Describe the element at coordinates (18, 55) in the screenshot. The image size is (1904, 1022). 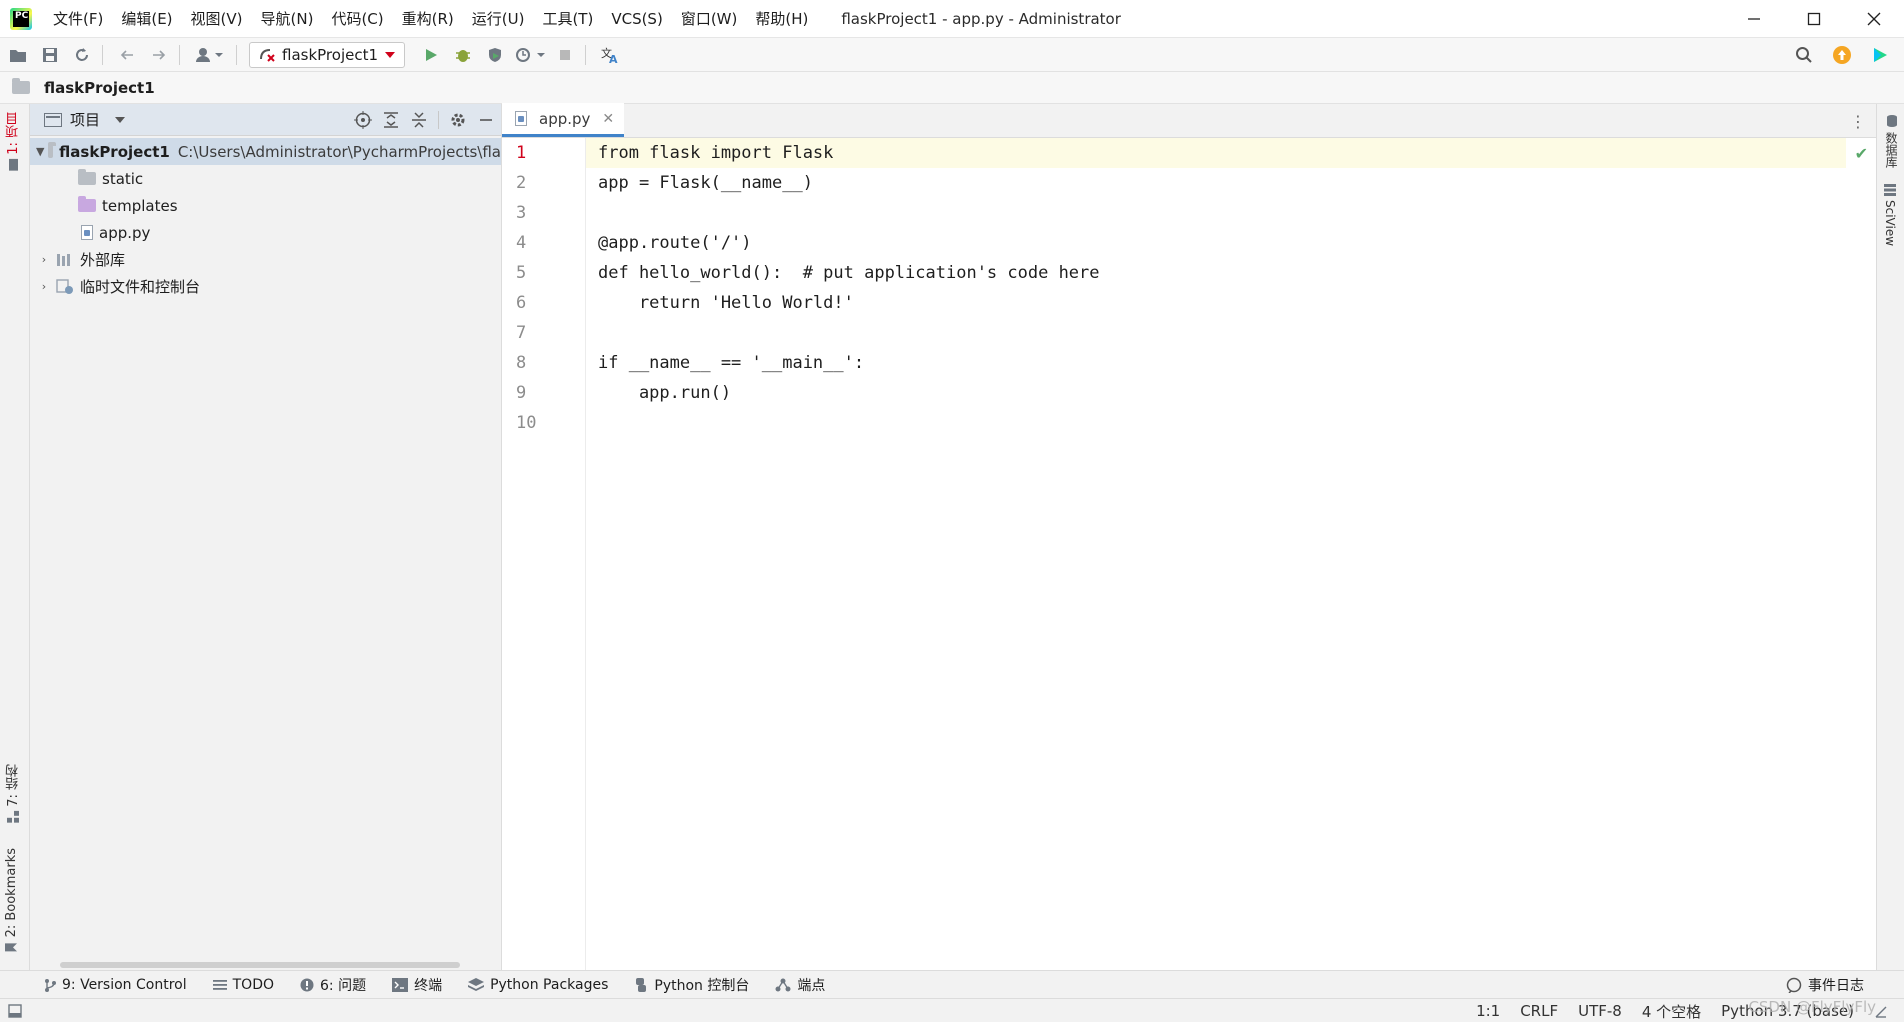
I see `open-folder-button` at that location.